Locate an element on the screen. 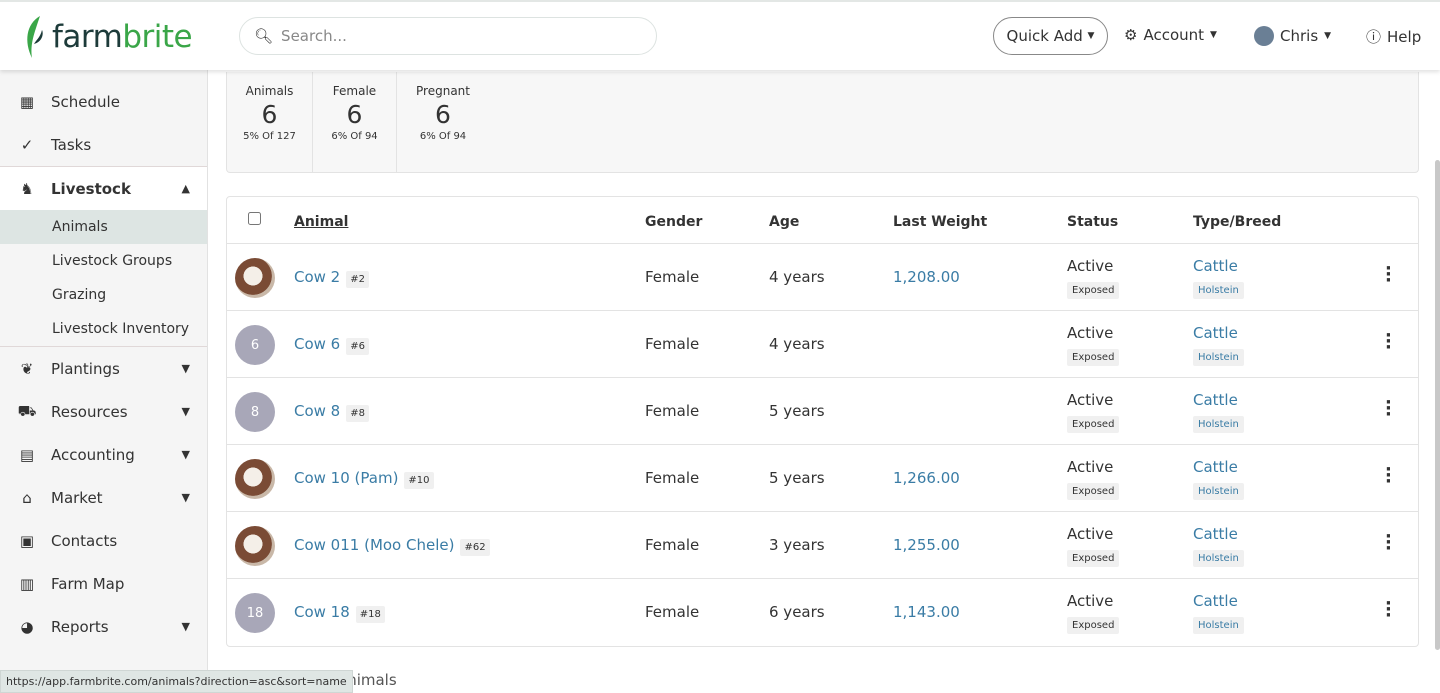  sidebar-subitem-livestock-groups: Livestock Groups is located at coordinates (103, 261).